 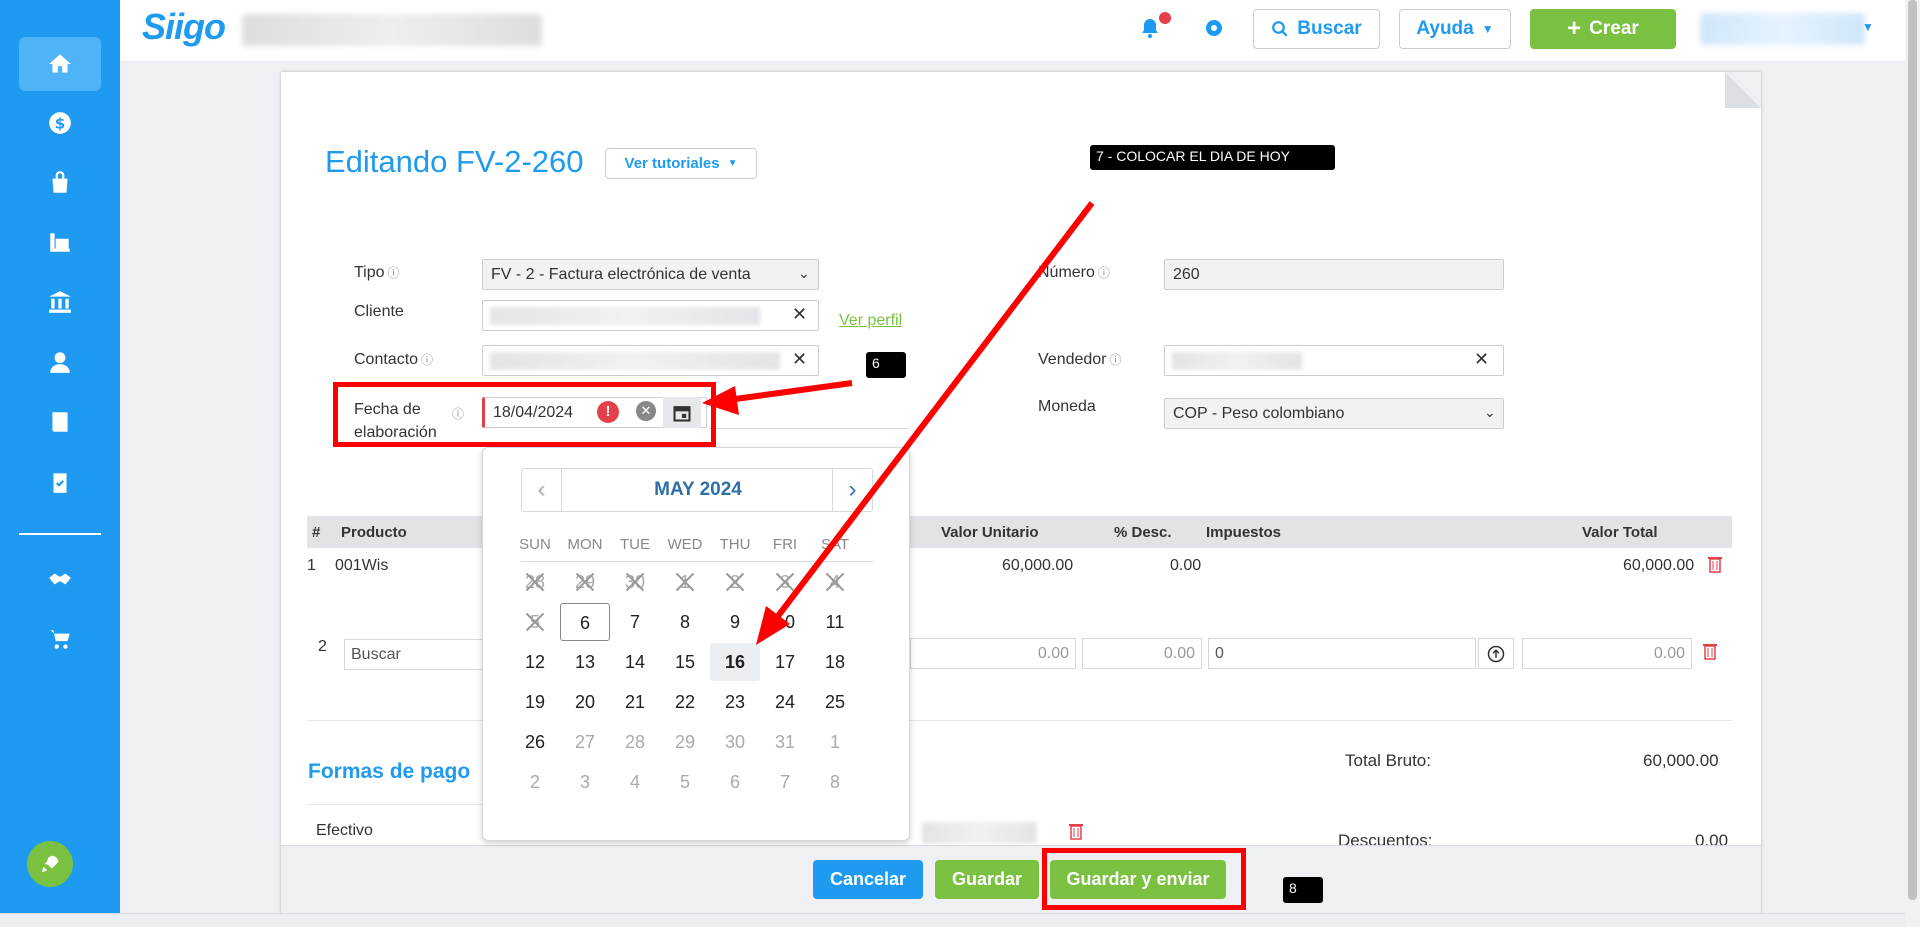 What do you see at coordinates (1237, 361) in the screenshot?
I see `vendedor-value-blurred` at bounding box center [1237, 361].